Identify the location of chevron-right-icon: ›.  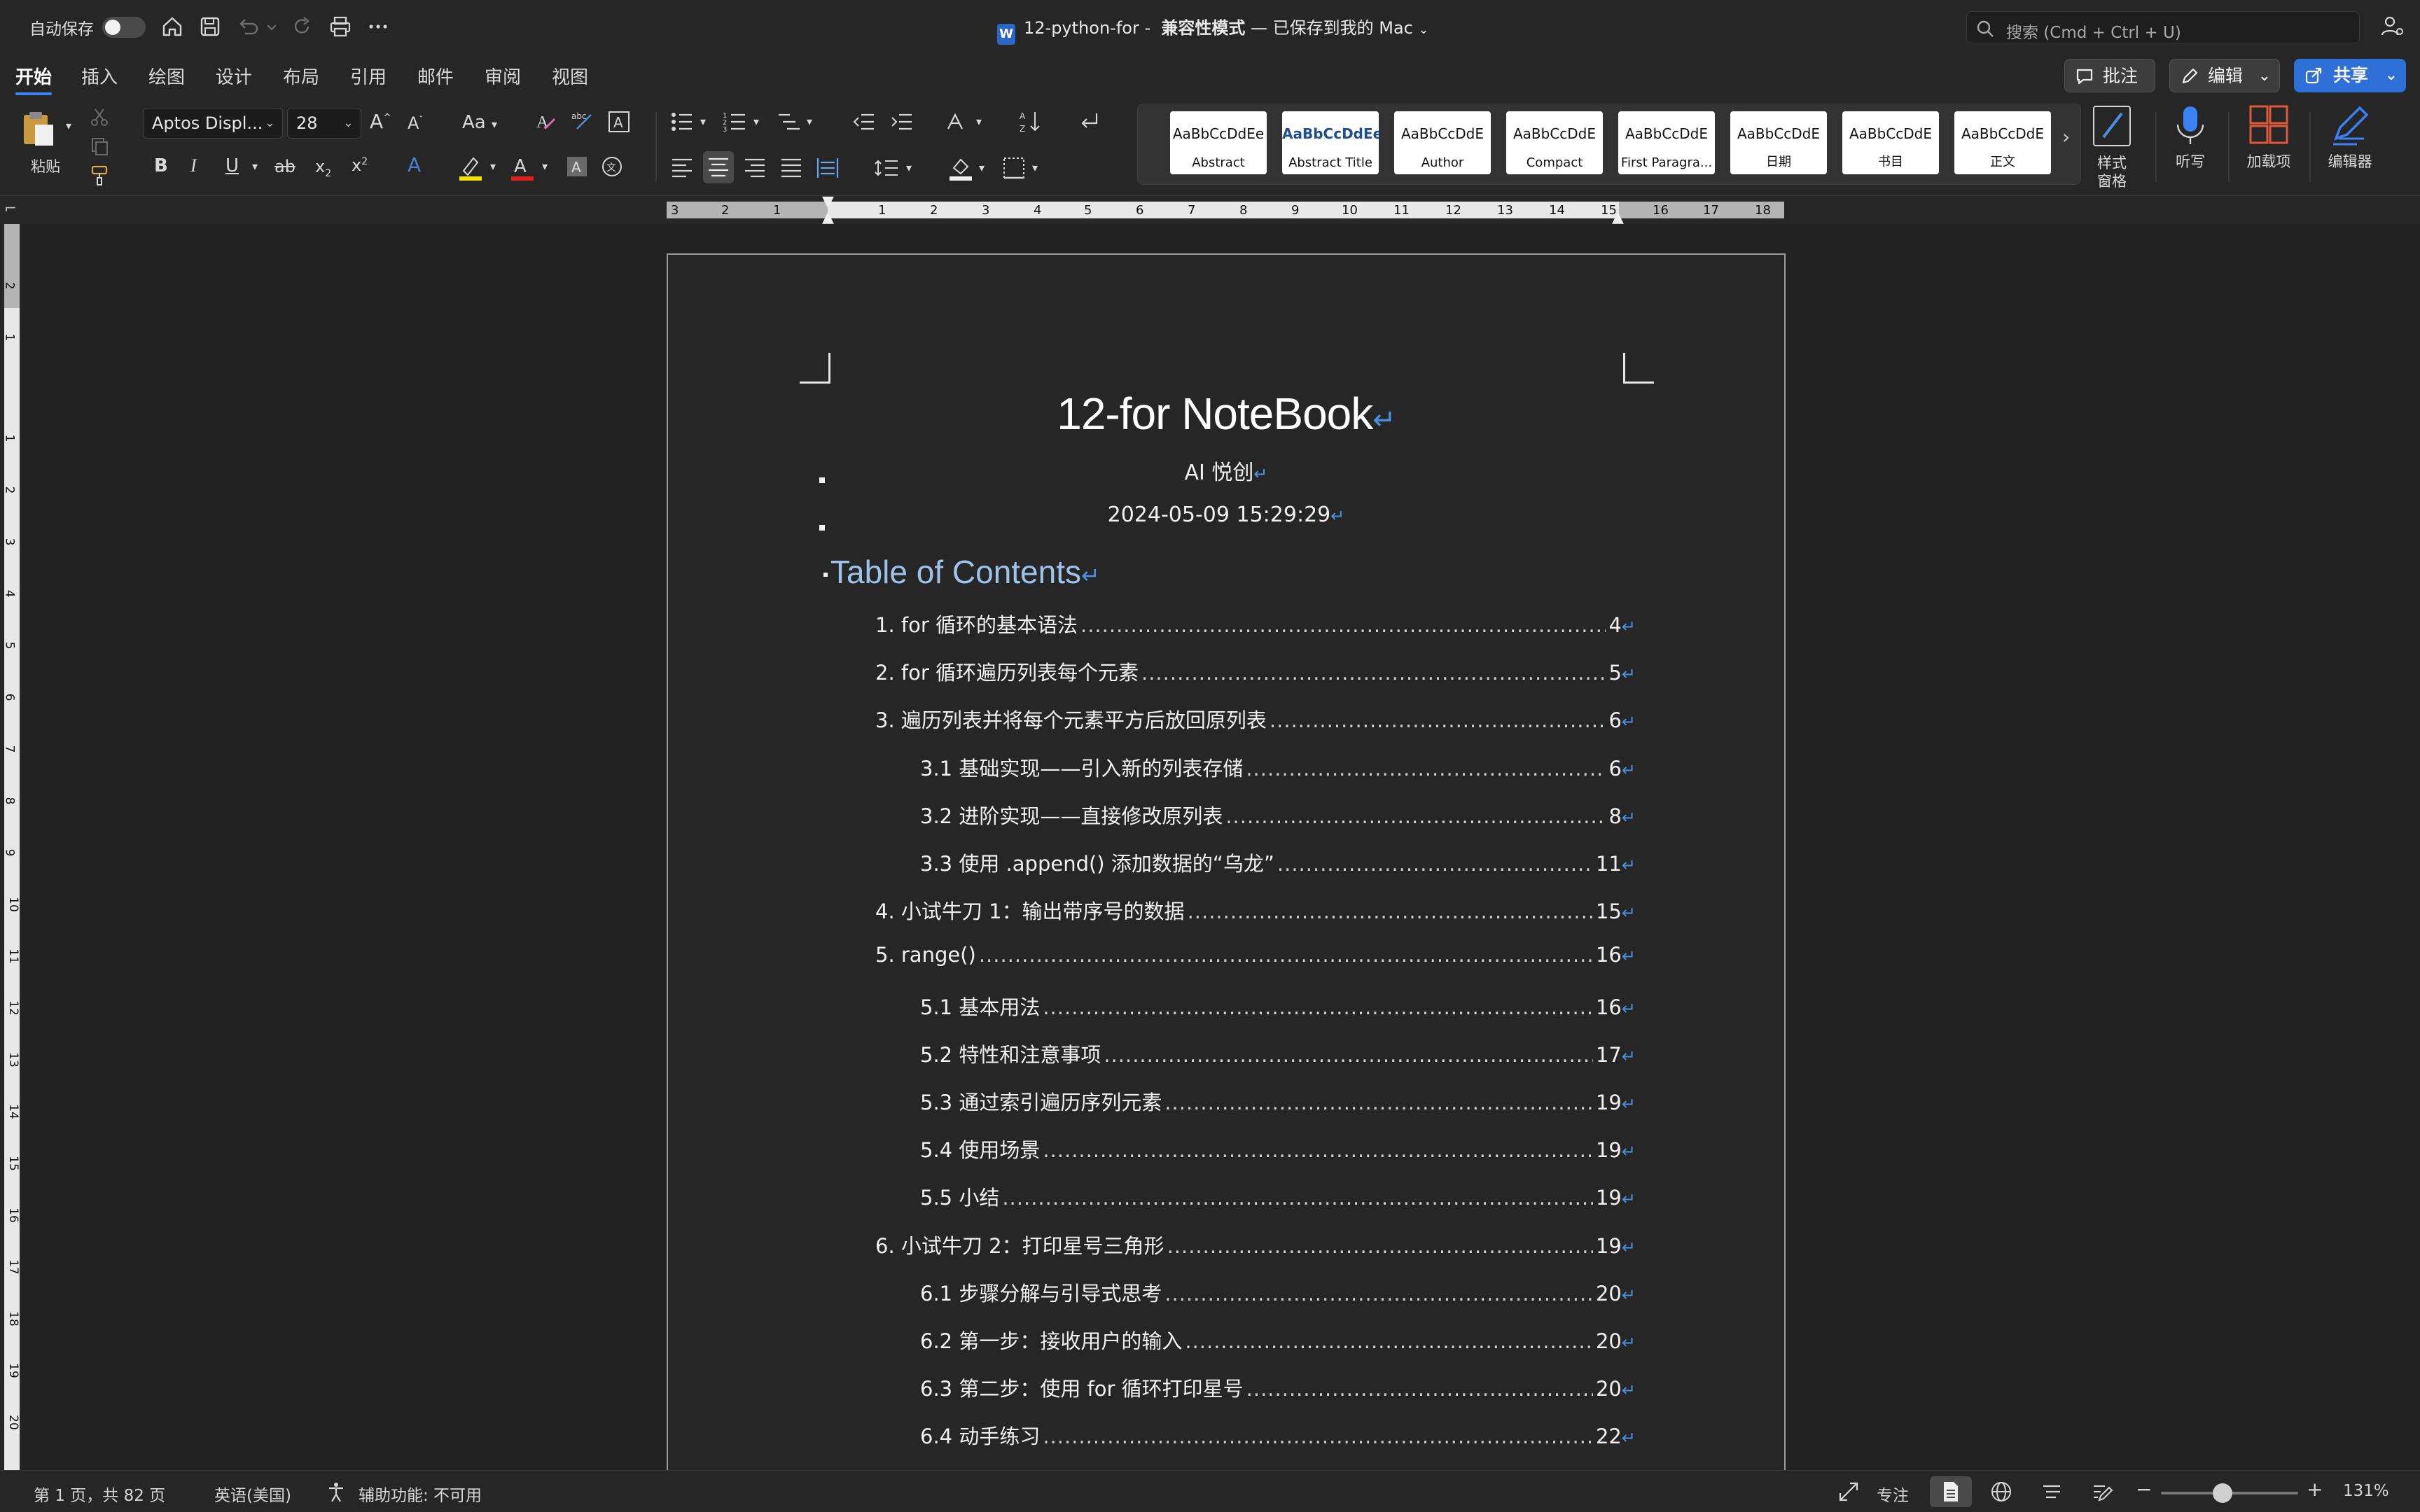
(2066, 136).